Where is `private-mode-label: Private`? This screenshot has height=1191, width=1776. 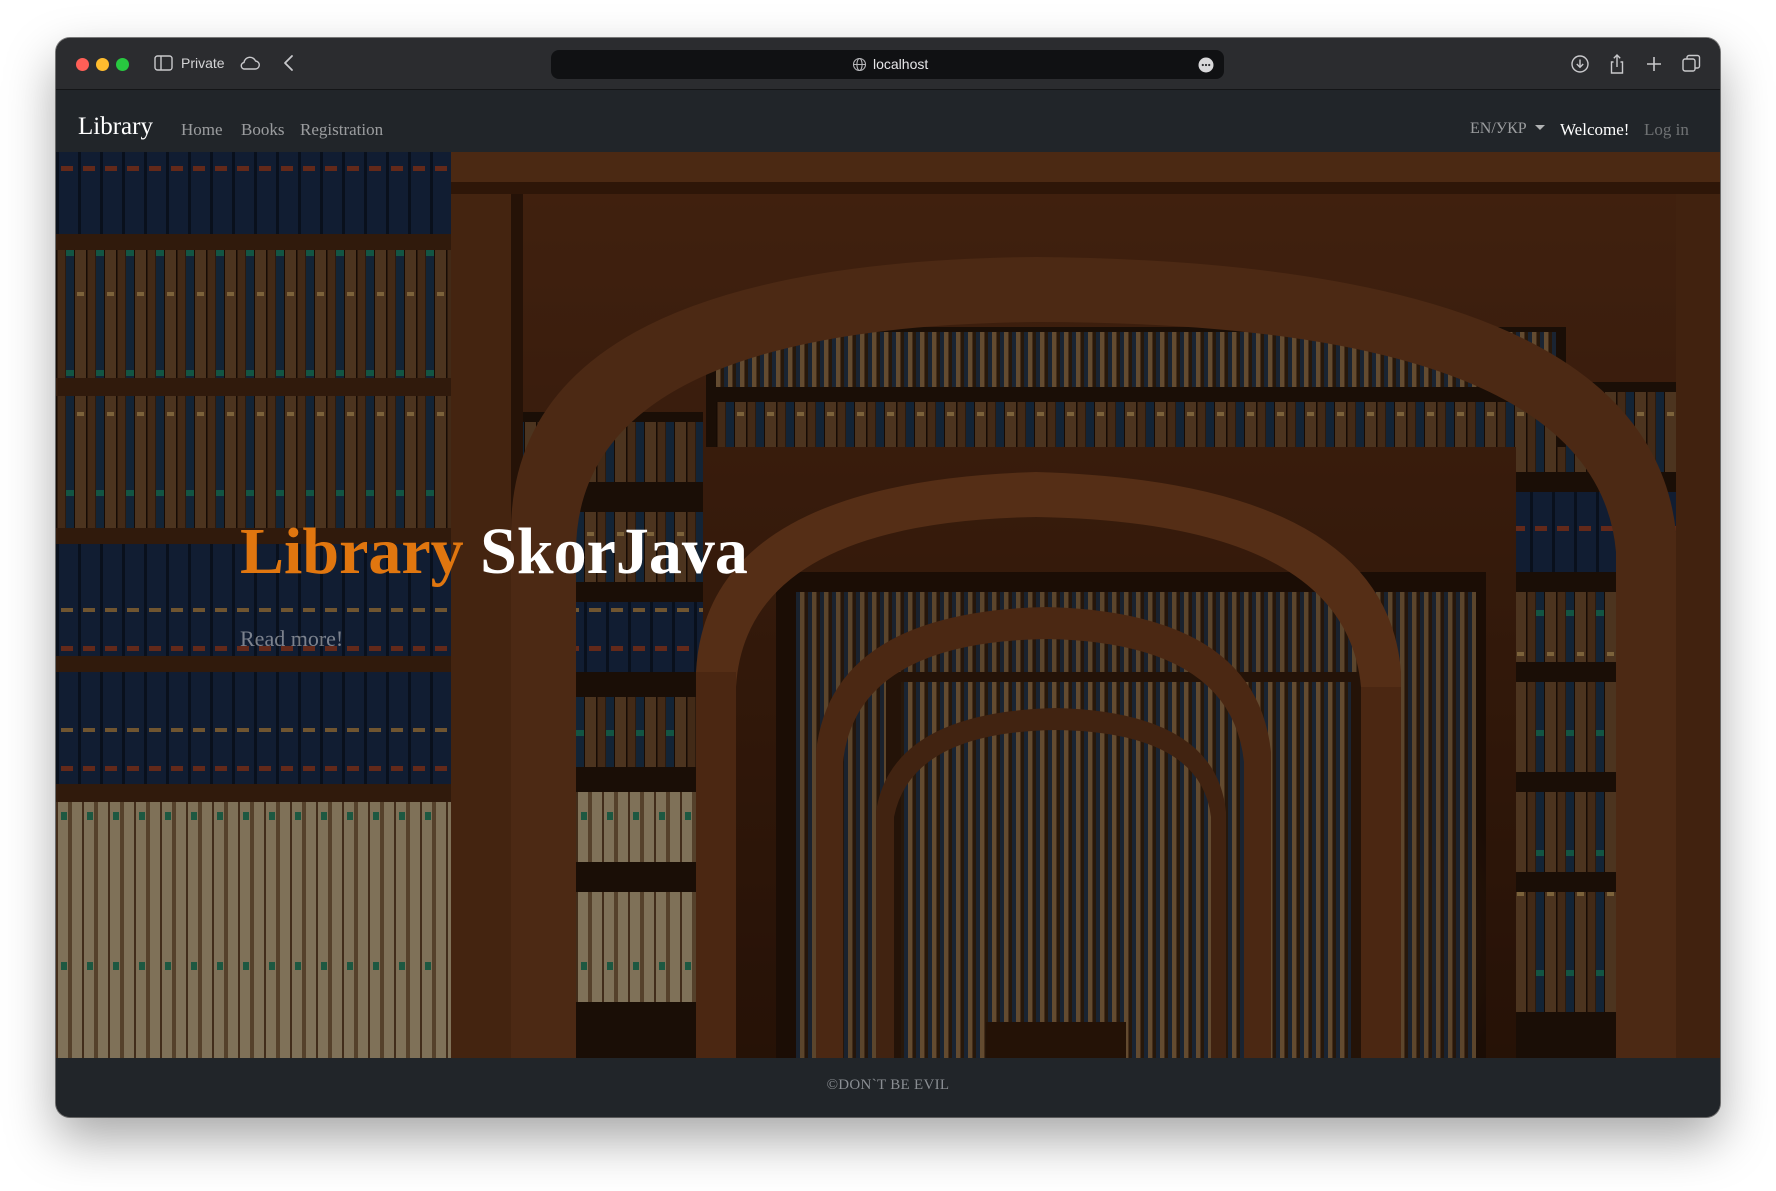 private-mode-label: Private is located at coordinates (203, 63).